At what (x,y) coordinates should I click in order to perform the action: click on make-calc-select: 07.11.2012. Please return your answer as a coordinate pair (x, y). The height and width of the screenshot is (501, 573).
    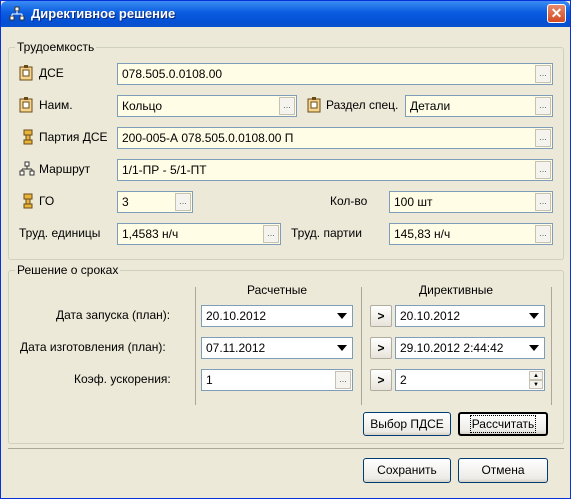
    Looking at the image, I should click on (277, 348).